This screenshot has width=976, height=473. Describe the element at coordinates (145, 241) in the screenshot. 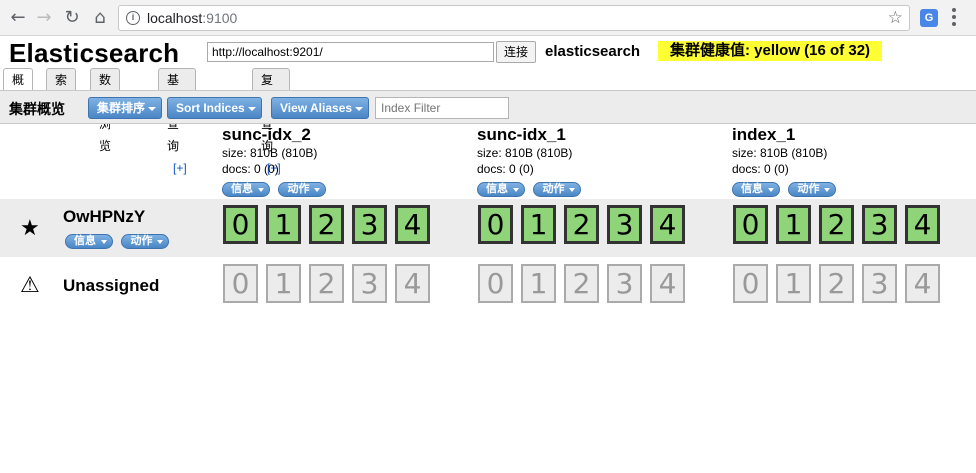

I see `node-action-button: 动作` at that location.